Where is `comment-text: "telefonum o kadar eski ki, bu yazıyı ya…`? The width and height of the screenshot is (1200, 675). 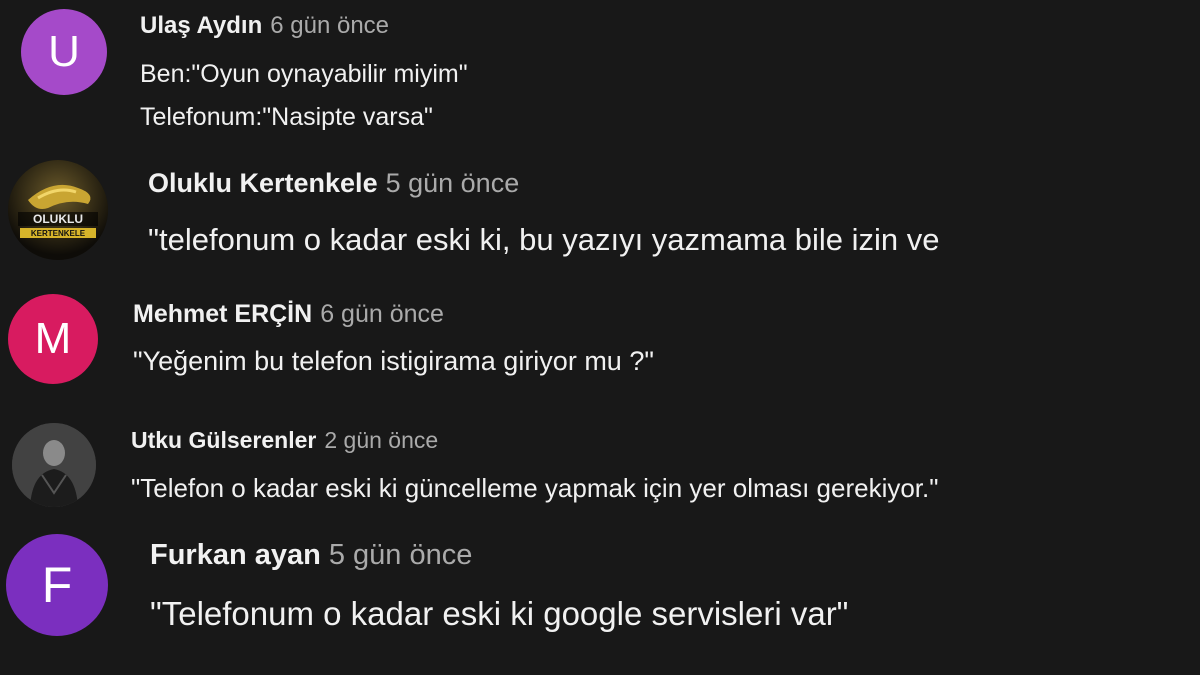 comment-text: "telefonum o kadar eski ki, bu yazıyı ya… is located at coordinates (544, 239).